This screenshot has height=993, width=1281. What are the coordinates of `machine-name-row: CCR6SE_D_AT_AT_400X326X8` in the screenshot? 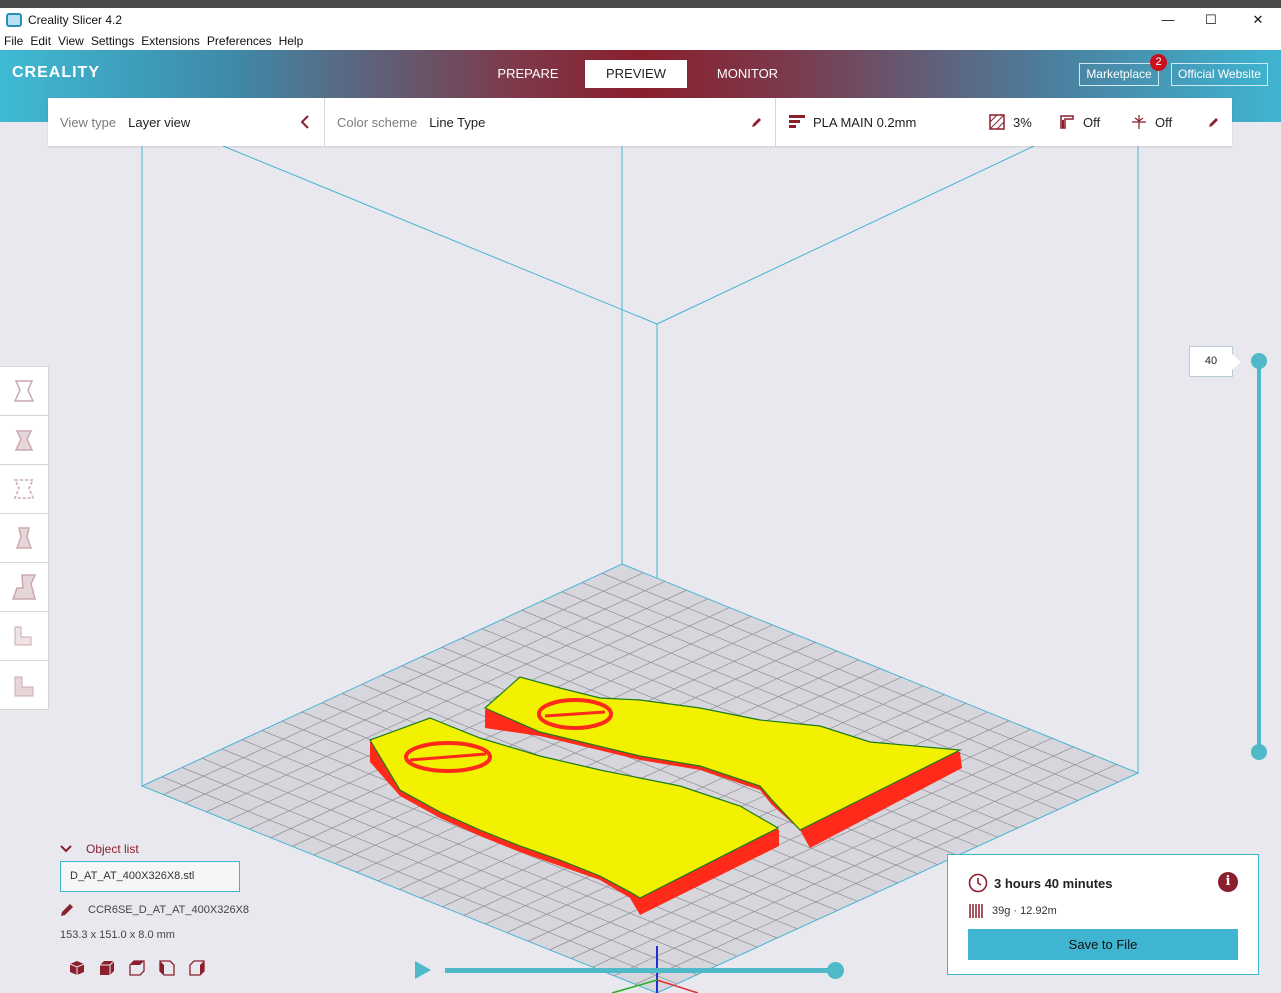 It's located at (154, 910).